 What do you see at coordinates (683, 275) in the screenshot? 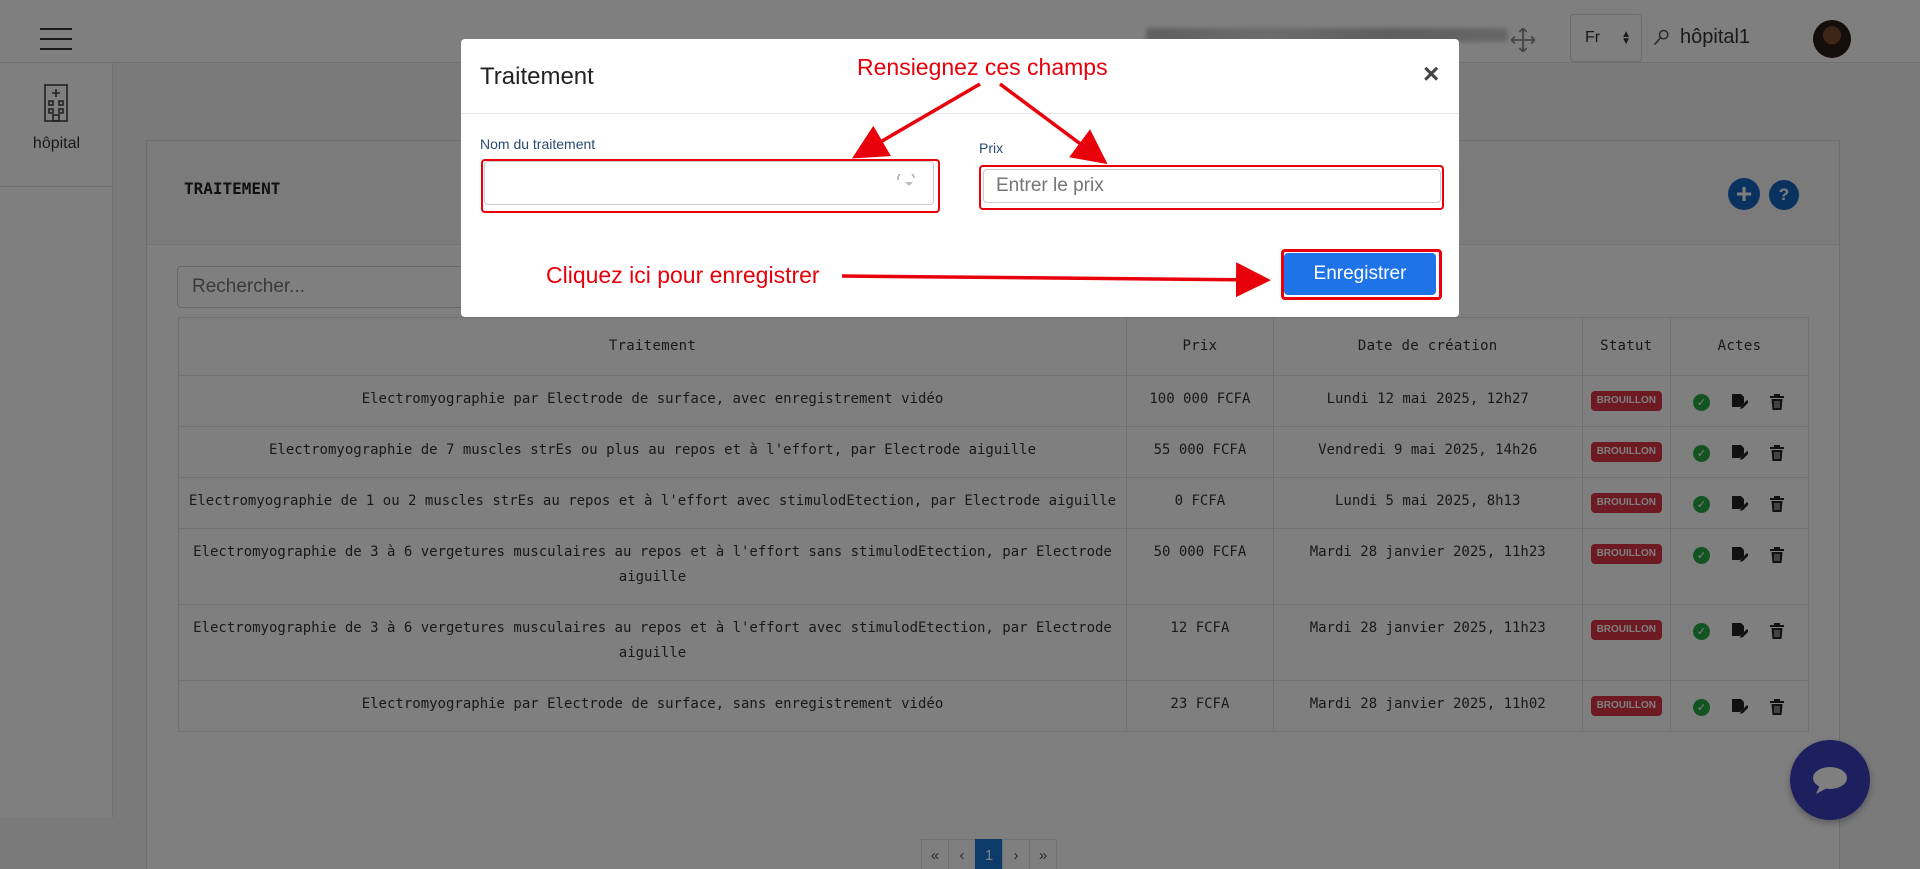
I see `annotation-click-save: Cliquez ici pour enregistrer` at bounding box center [683, 275].